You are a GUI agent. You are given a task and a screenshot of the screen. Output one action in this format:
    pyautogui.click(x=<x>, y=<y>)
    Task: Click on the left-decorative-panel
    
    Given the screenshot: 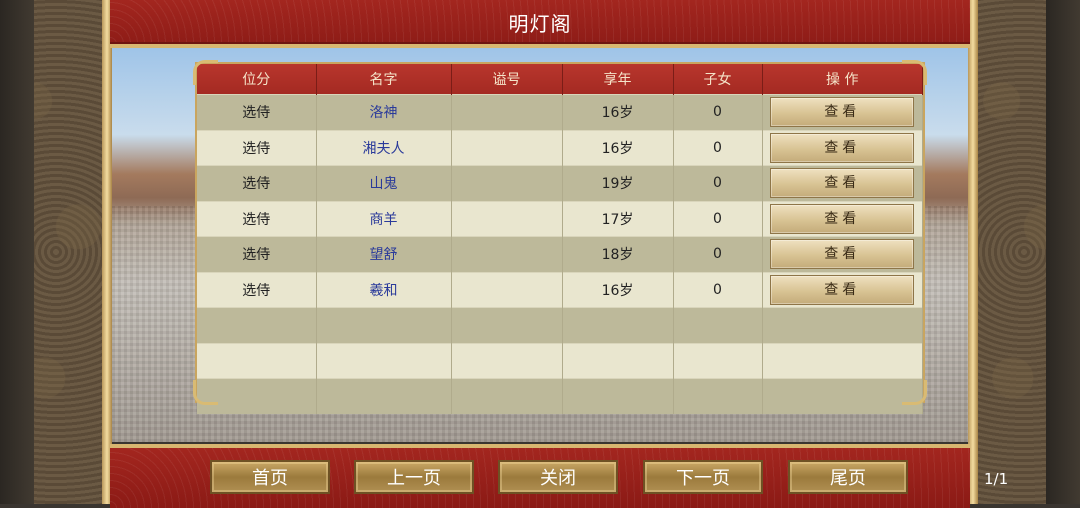 What is the action you would take?
    pyautogui.click(x=56, y=252)
    